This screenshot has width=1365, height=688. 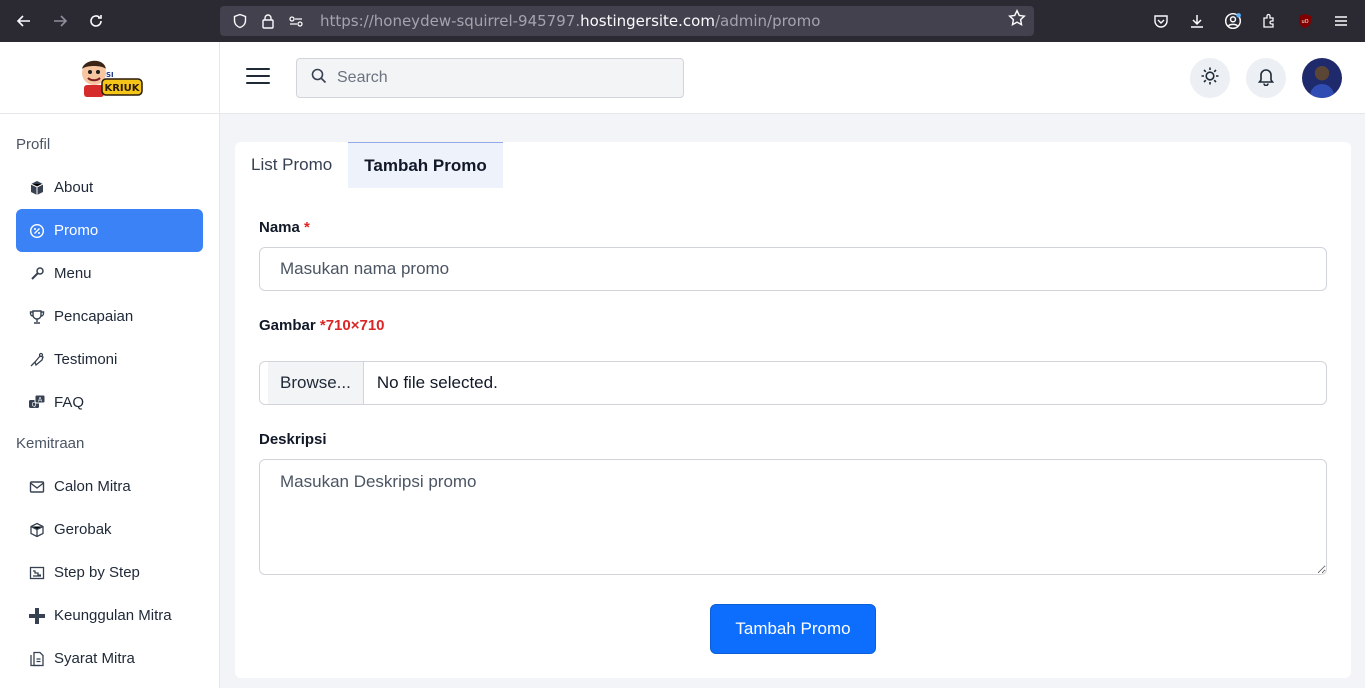 What do you see at coordinates (73, 273) in the screenshot?
I see `sidebar-item-label: Menu` at bounding box center [73, 273].